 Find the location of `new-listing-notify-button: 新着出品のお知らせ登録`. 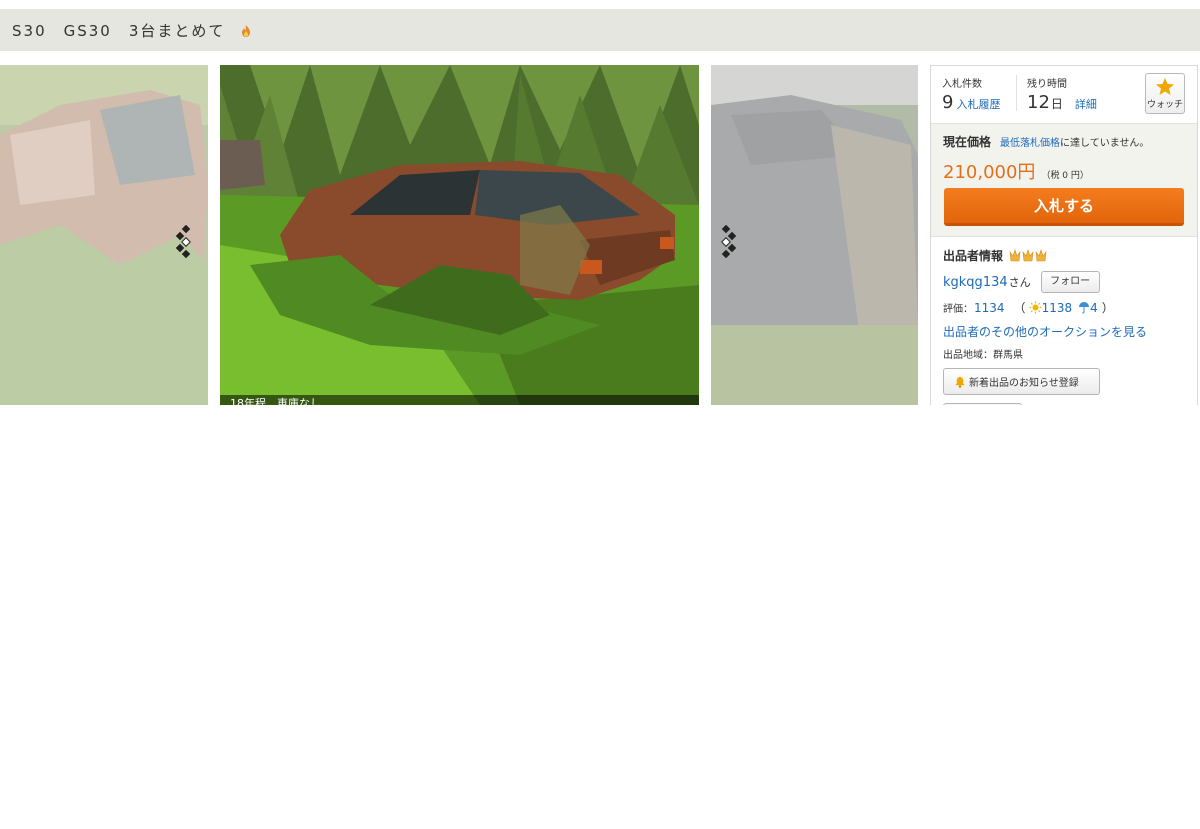

new-listing-notify-button: 新着出品のお知らせ登録 is located at coordinates (1021, 381).